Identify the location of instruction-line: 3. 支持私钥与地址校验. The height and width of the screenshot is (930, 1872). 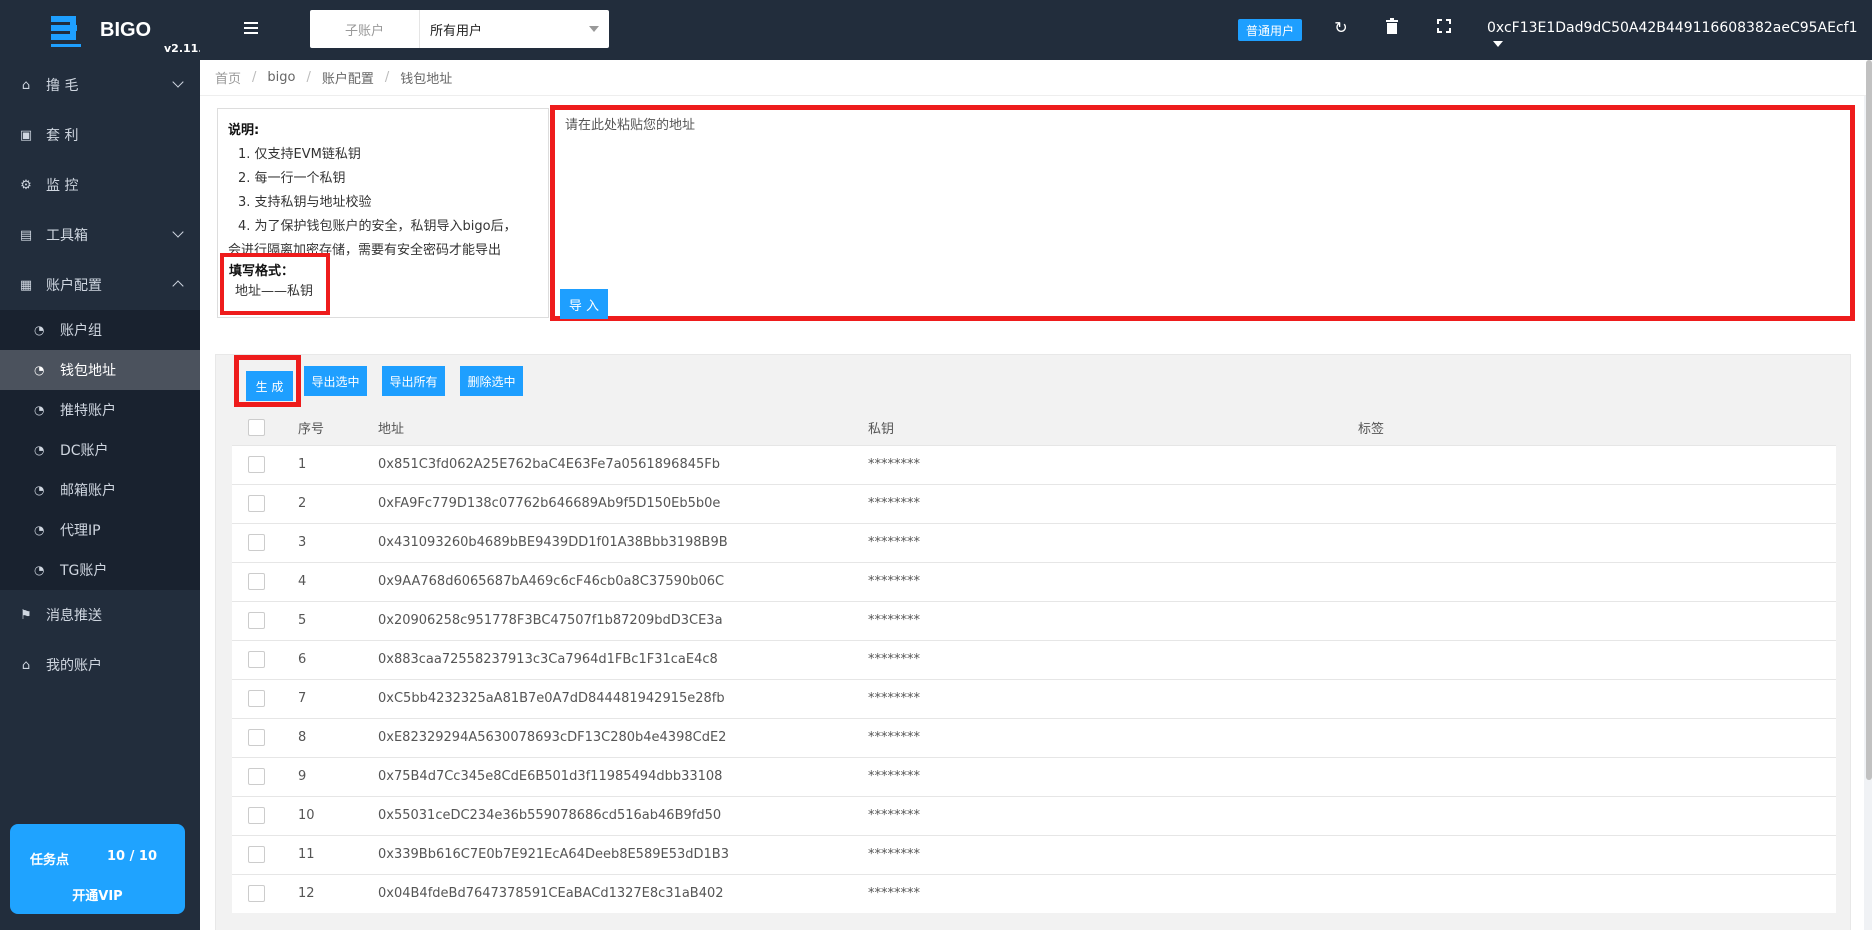
(305, 202).